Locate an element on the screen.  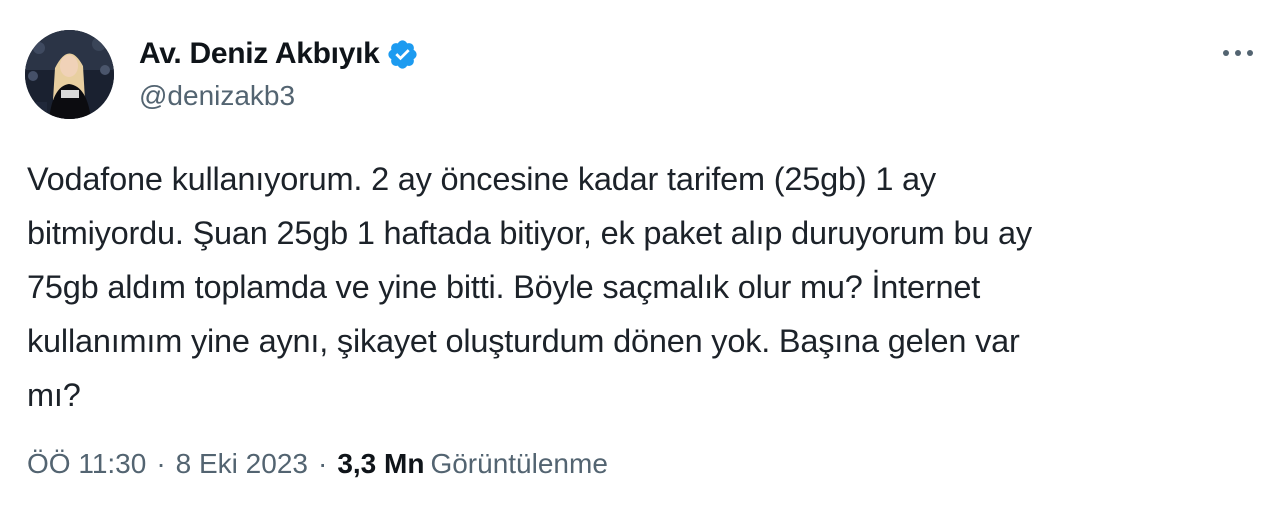
author-handle: @denizakb3 is located at coordinates (217, 96).